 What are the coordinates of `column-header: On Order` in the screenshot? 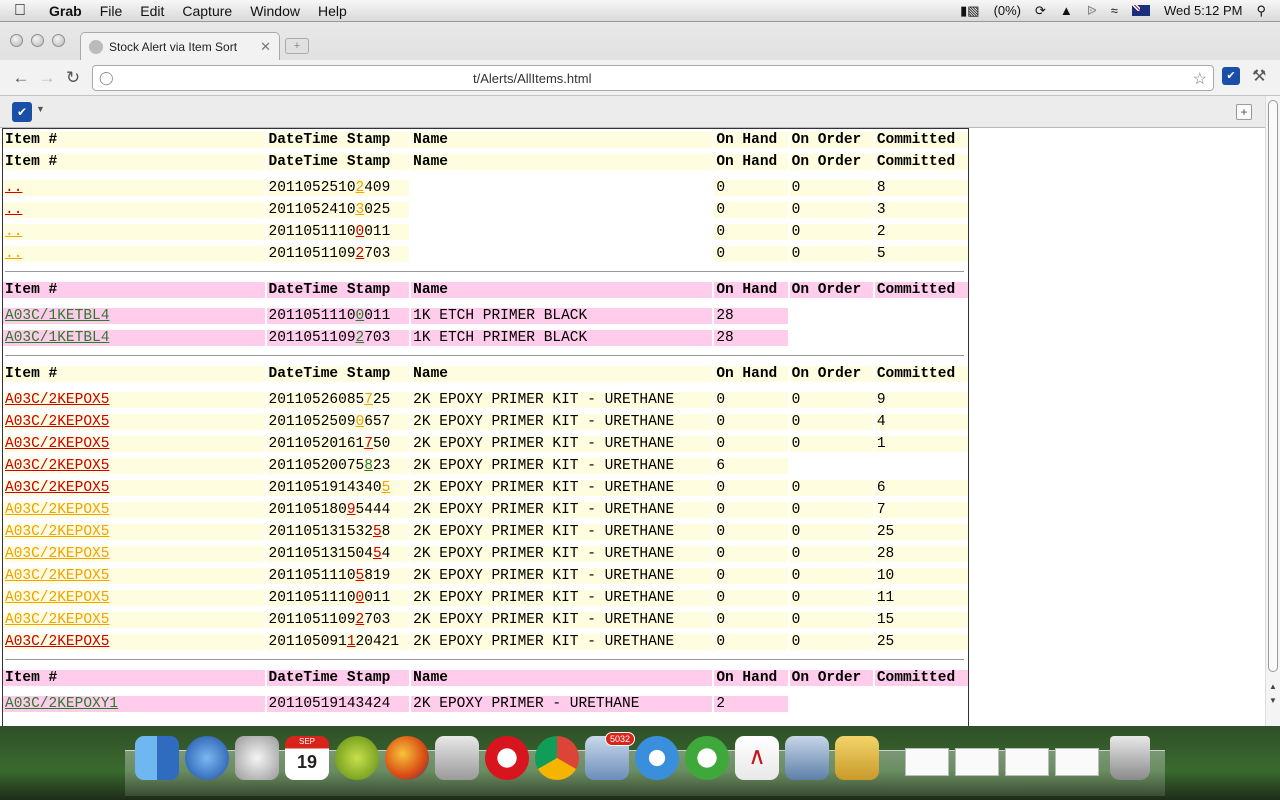 It's located at (831, 678).